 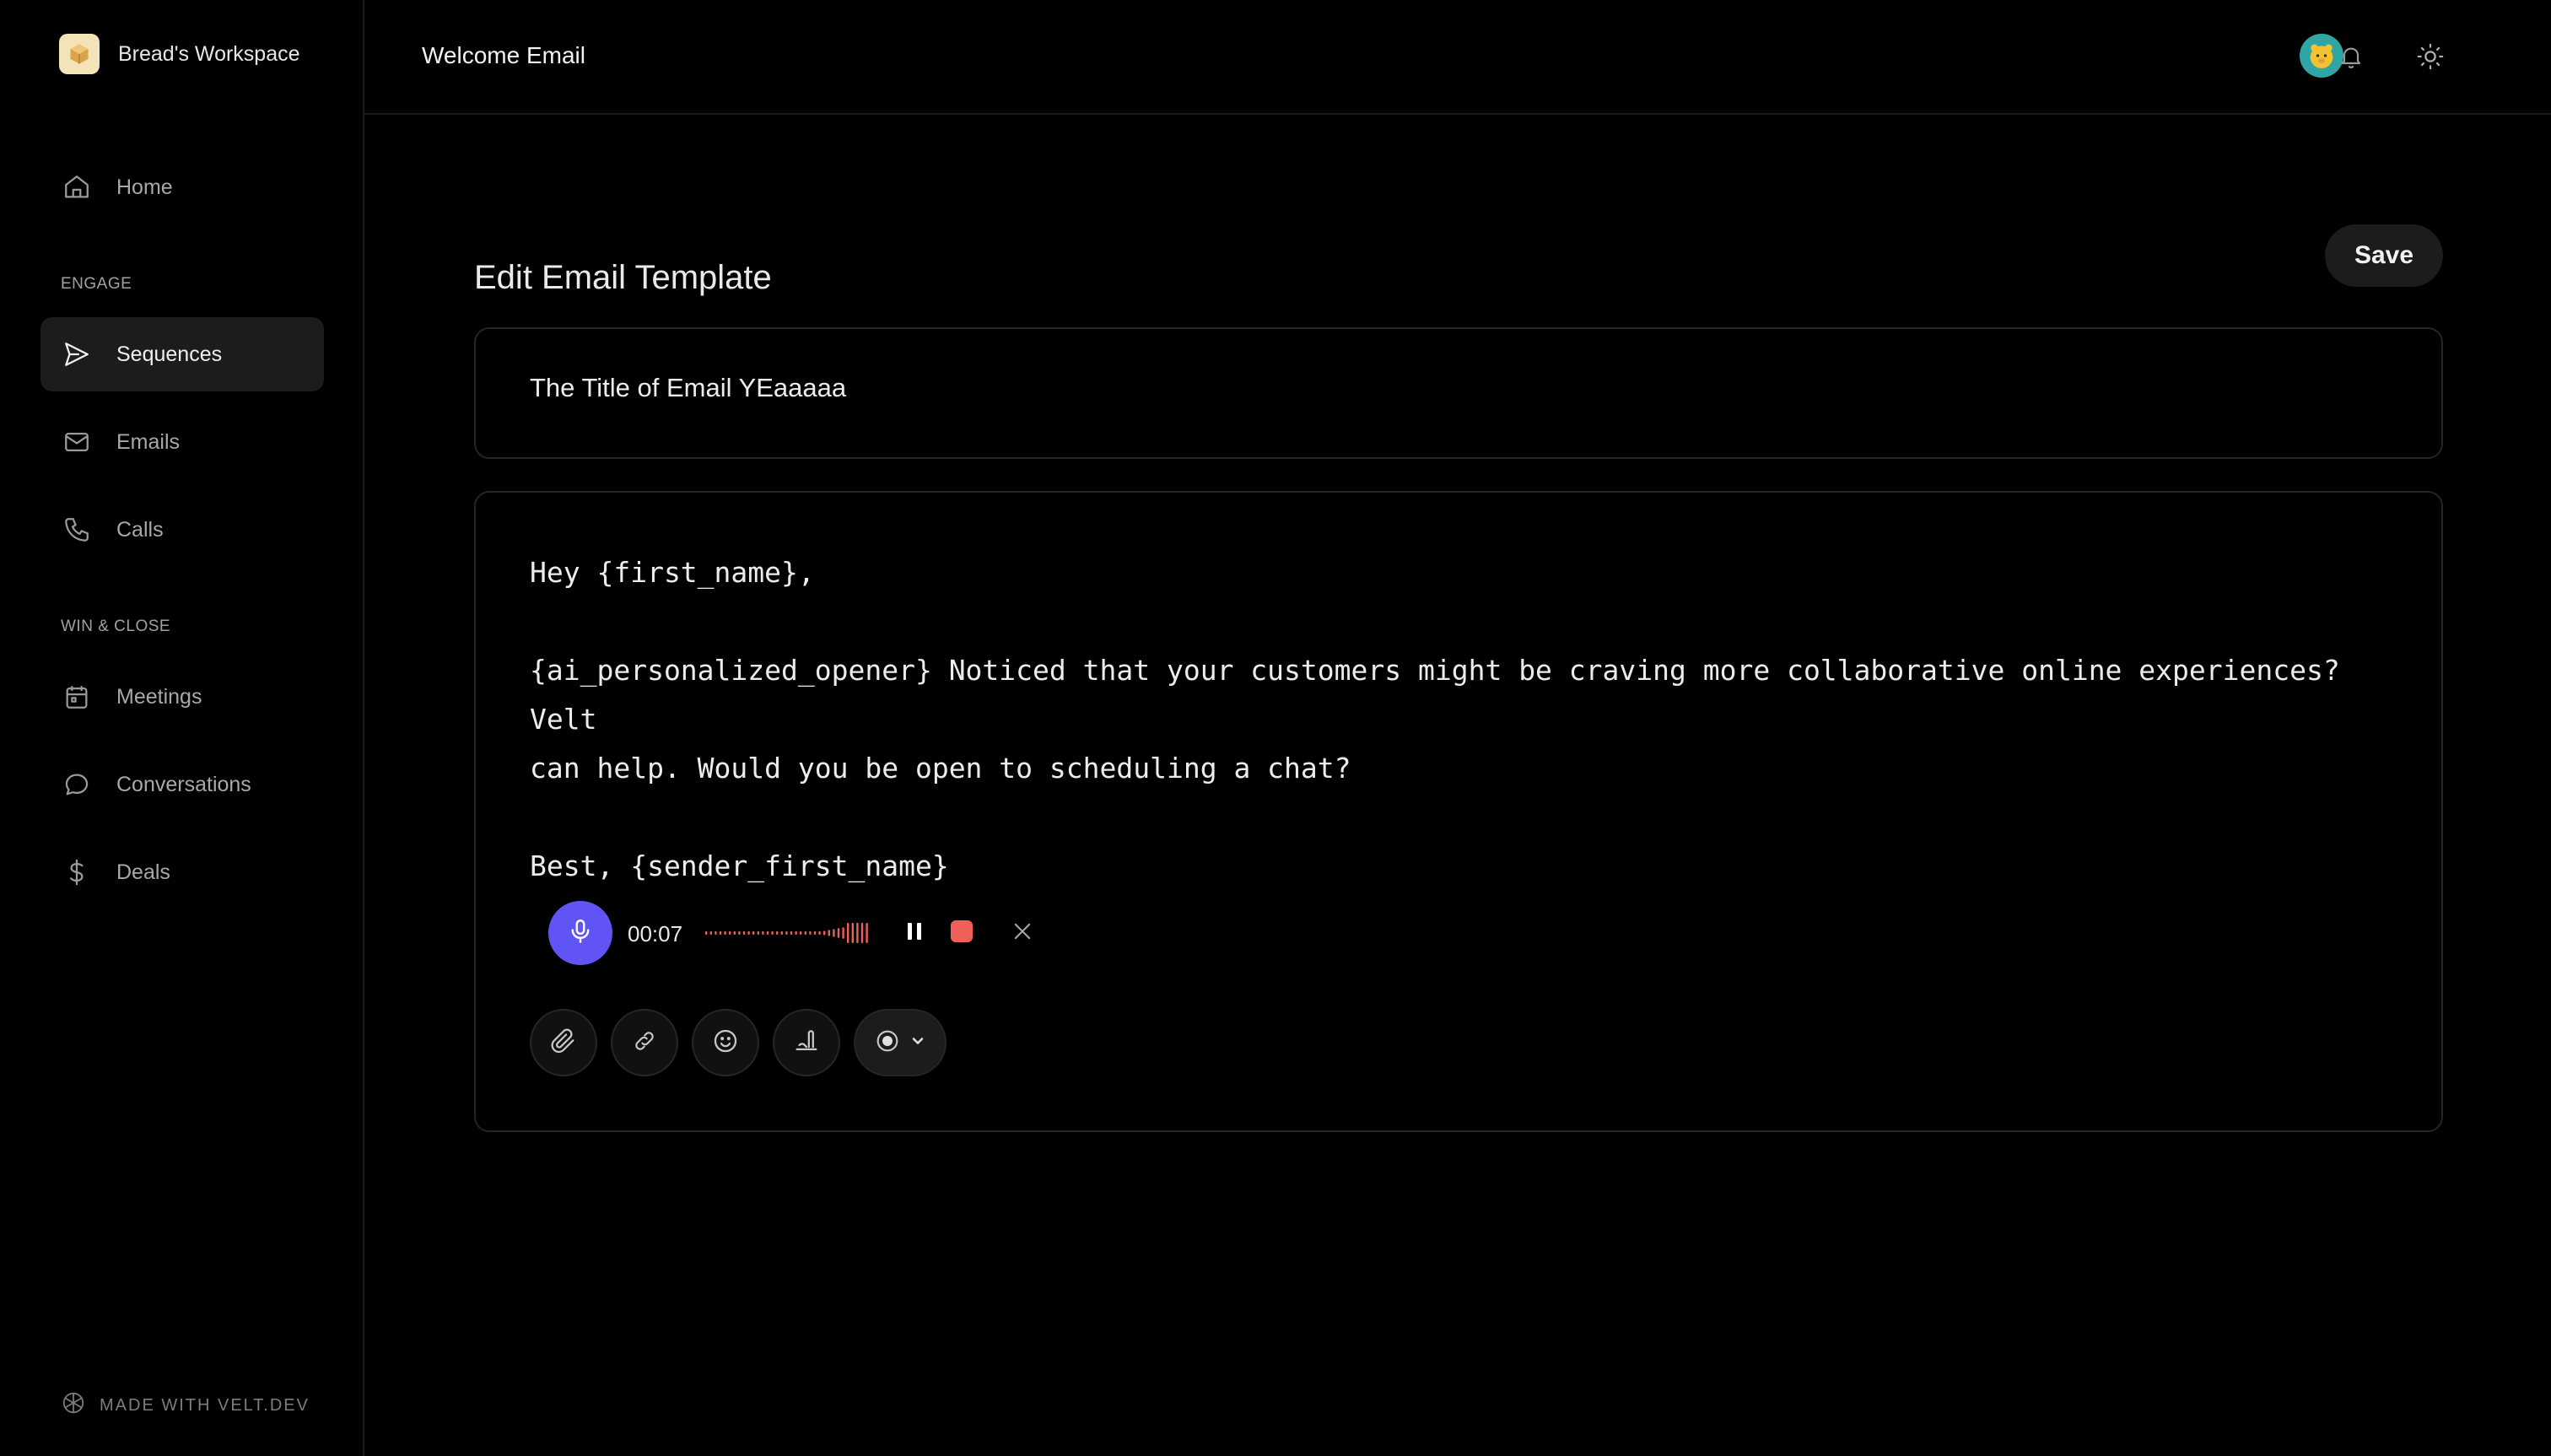 I want to click on signature-icon, so click(x=806, y=1043).